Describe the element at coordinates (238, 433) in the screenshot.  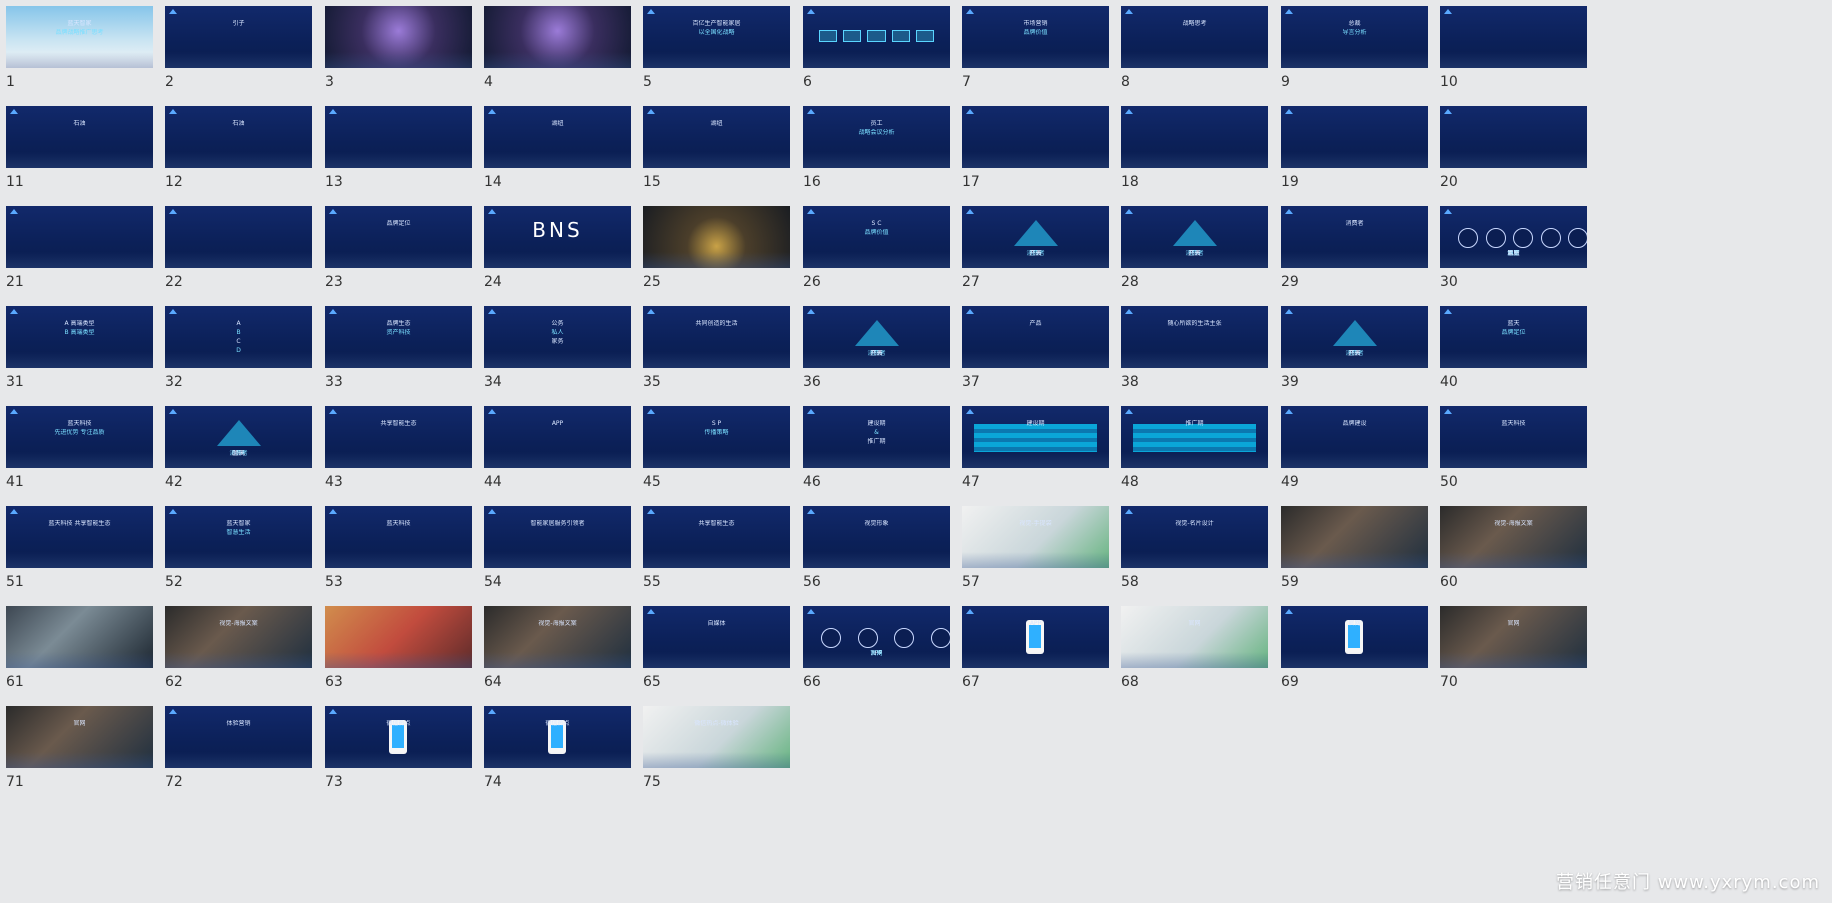
I see `triangle-diagram` at that location.